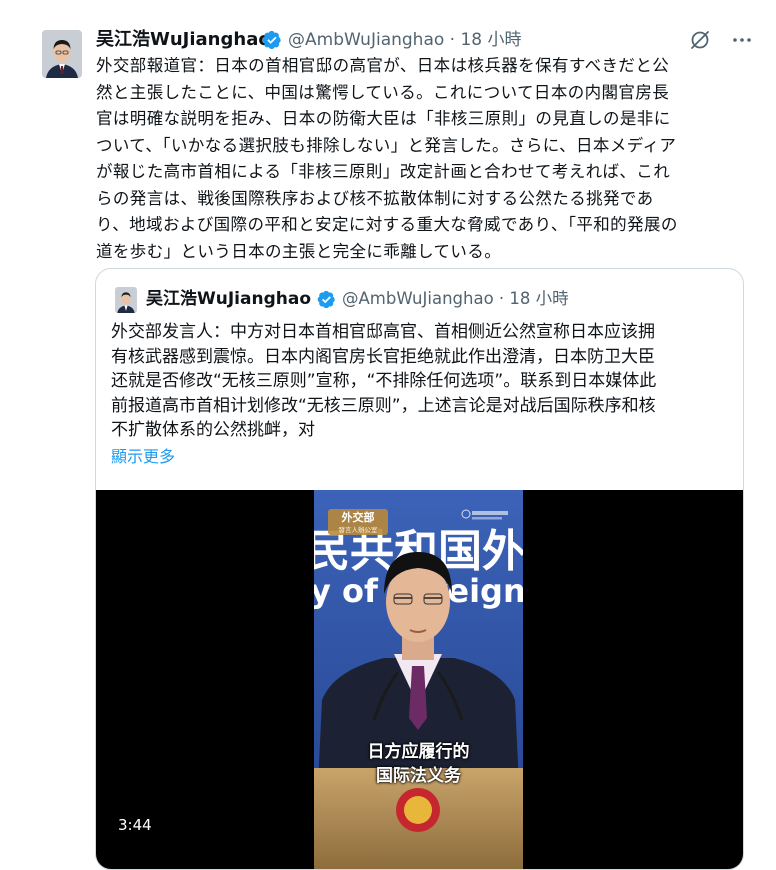 This screenshot has width=776, height=870. I want to click on grok-icon, so click(700, 40).